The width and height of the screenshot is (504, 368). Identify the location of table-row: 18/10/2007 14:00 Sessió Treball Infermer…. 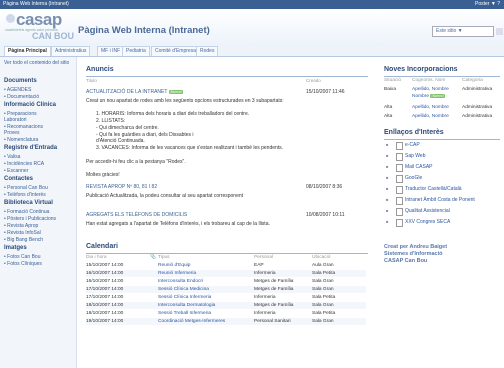
(226, 313).